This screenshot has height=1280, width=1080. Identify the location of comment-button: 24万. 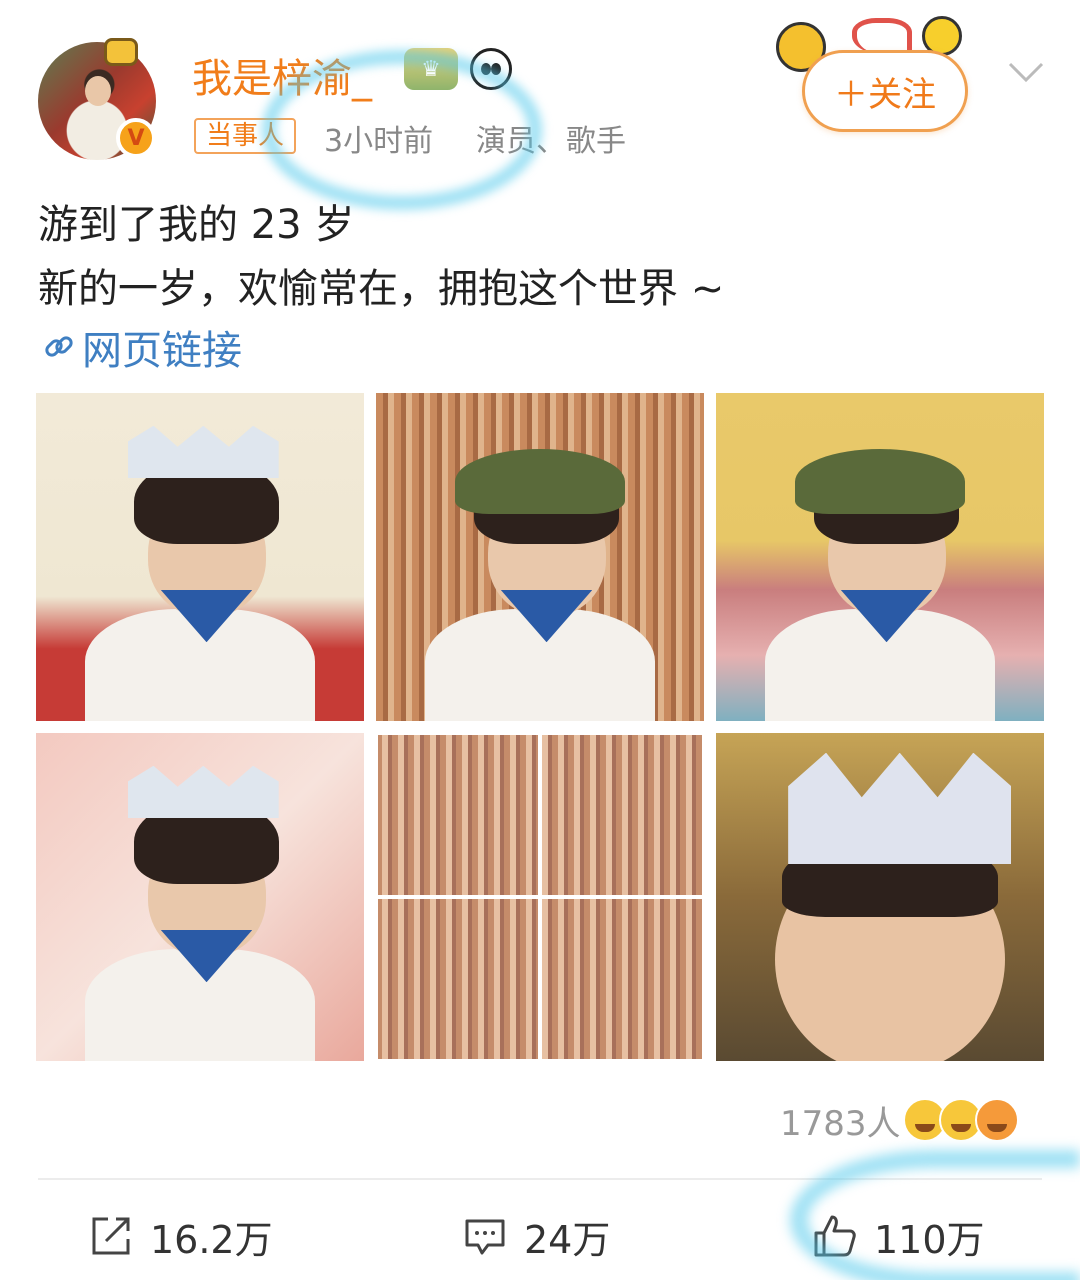
(536, 1236).